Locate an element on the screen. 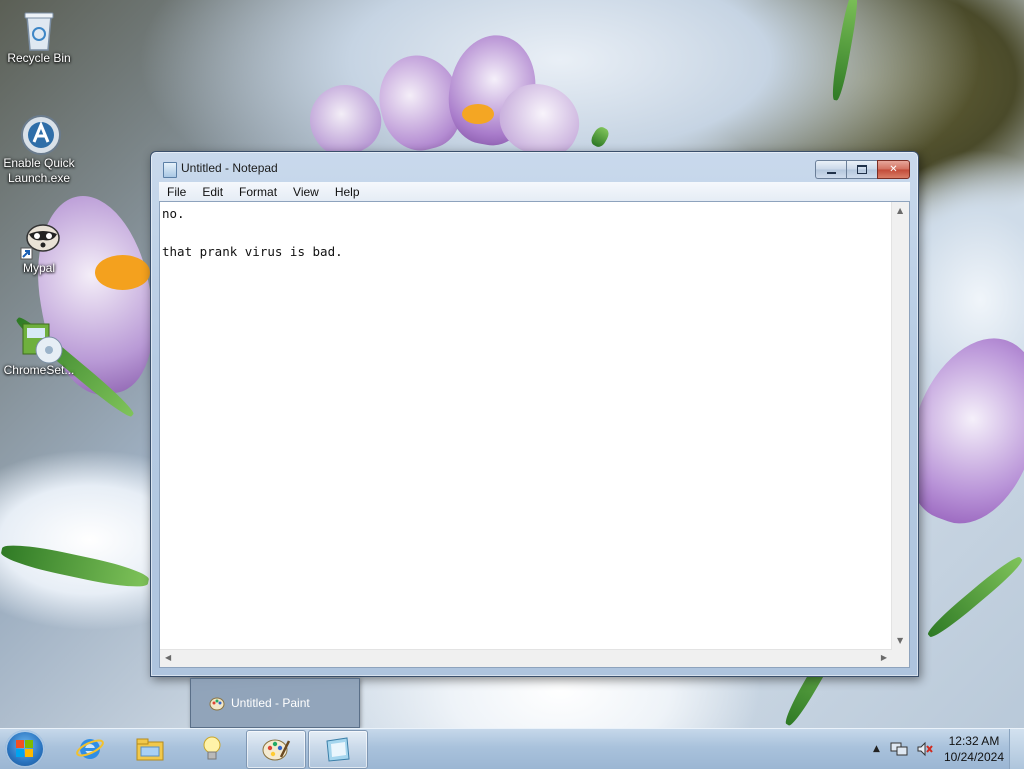 The width and height of the screenshot is (1024, 769). minimize-icon is located at coordinates (831, 172).